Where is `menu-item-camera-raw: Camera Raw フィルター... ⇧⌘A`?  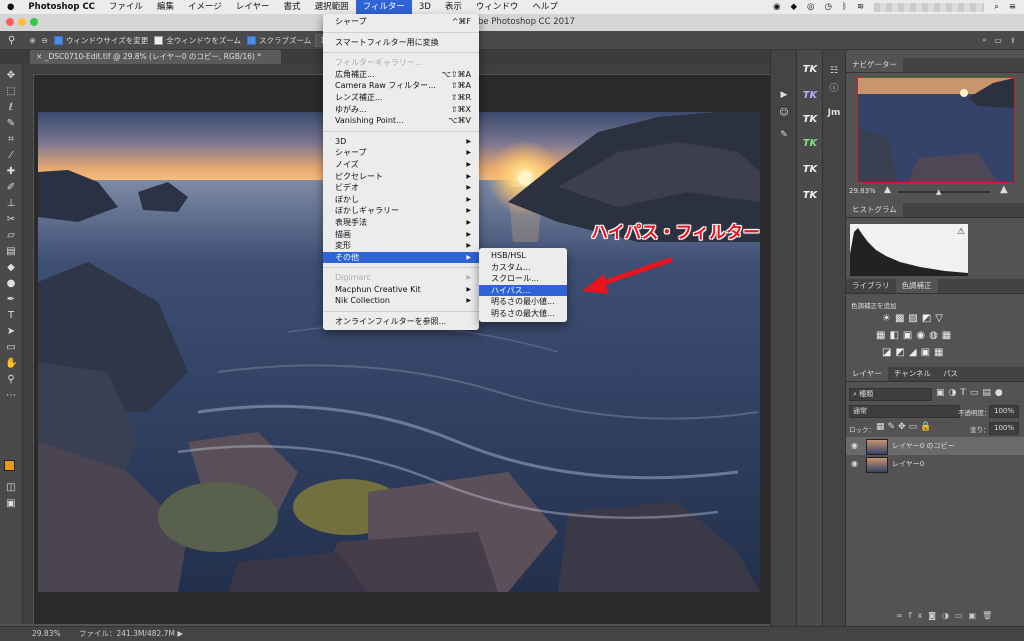 menu-item-camera-raw: Camera Raw フィルター... ⇧⌘A is located at coordinates (401, 86).